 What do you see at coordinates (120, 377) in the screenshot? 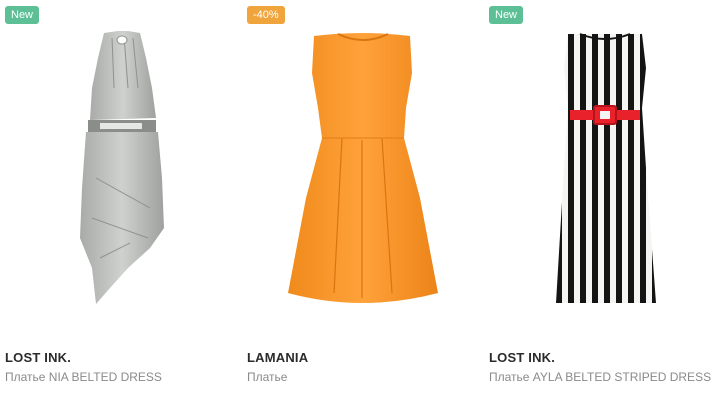
I see `product-title: Платье NIA BELTED DRESS` at bounding box center [120, 377].